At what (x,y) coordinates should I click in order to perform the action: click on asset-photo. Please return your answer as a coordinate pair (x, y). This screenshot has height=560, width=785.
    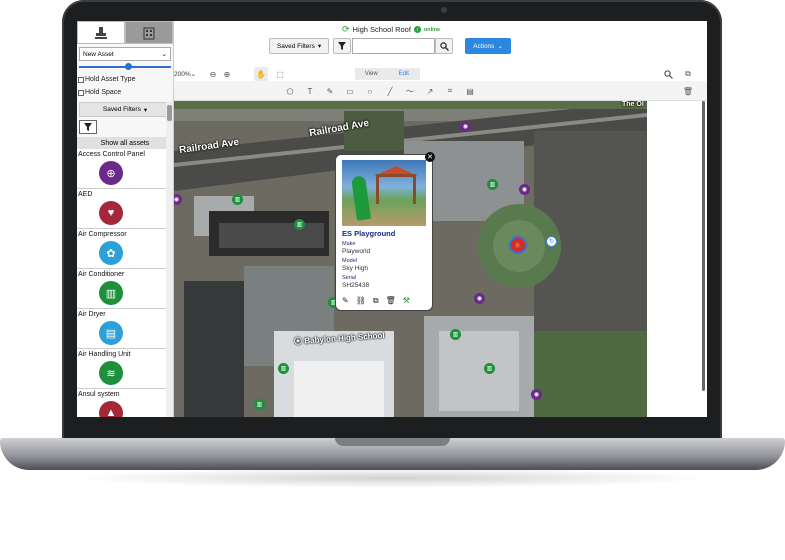
    Looking at the image, I should click on (384, 193).